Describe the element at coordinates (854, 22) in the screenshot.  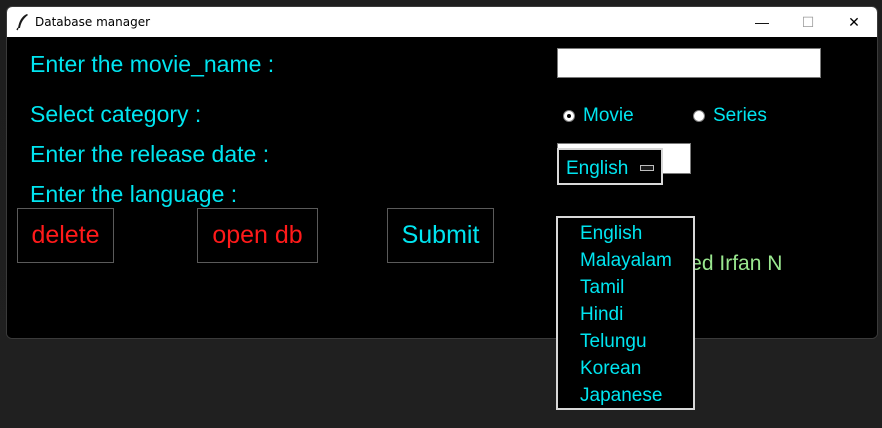
I see `close-button: ✕` at that location.